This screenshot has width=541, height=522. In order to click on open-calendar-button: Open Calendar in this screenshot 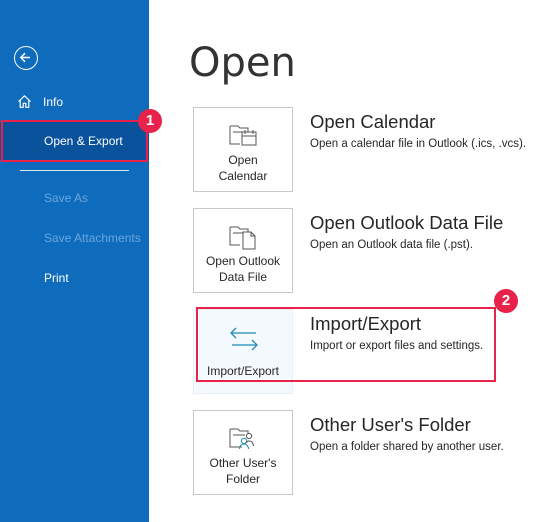, I will do `click(243, 149)`.